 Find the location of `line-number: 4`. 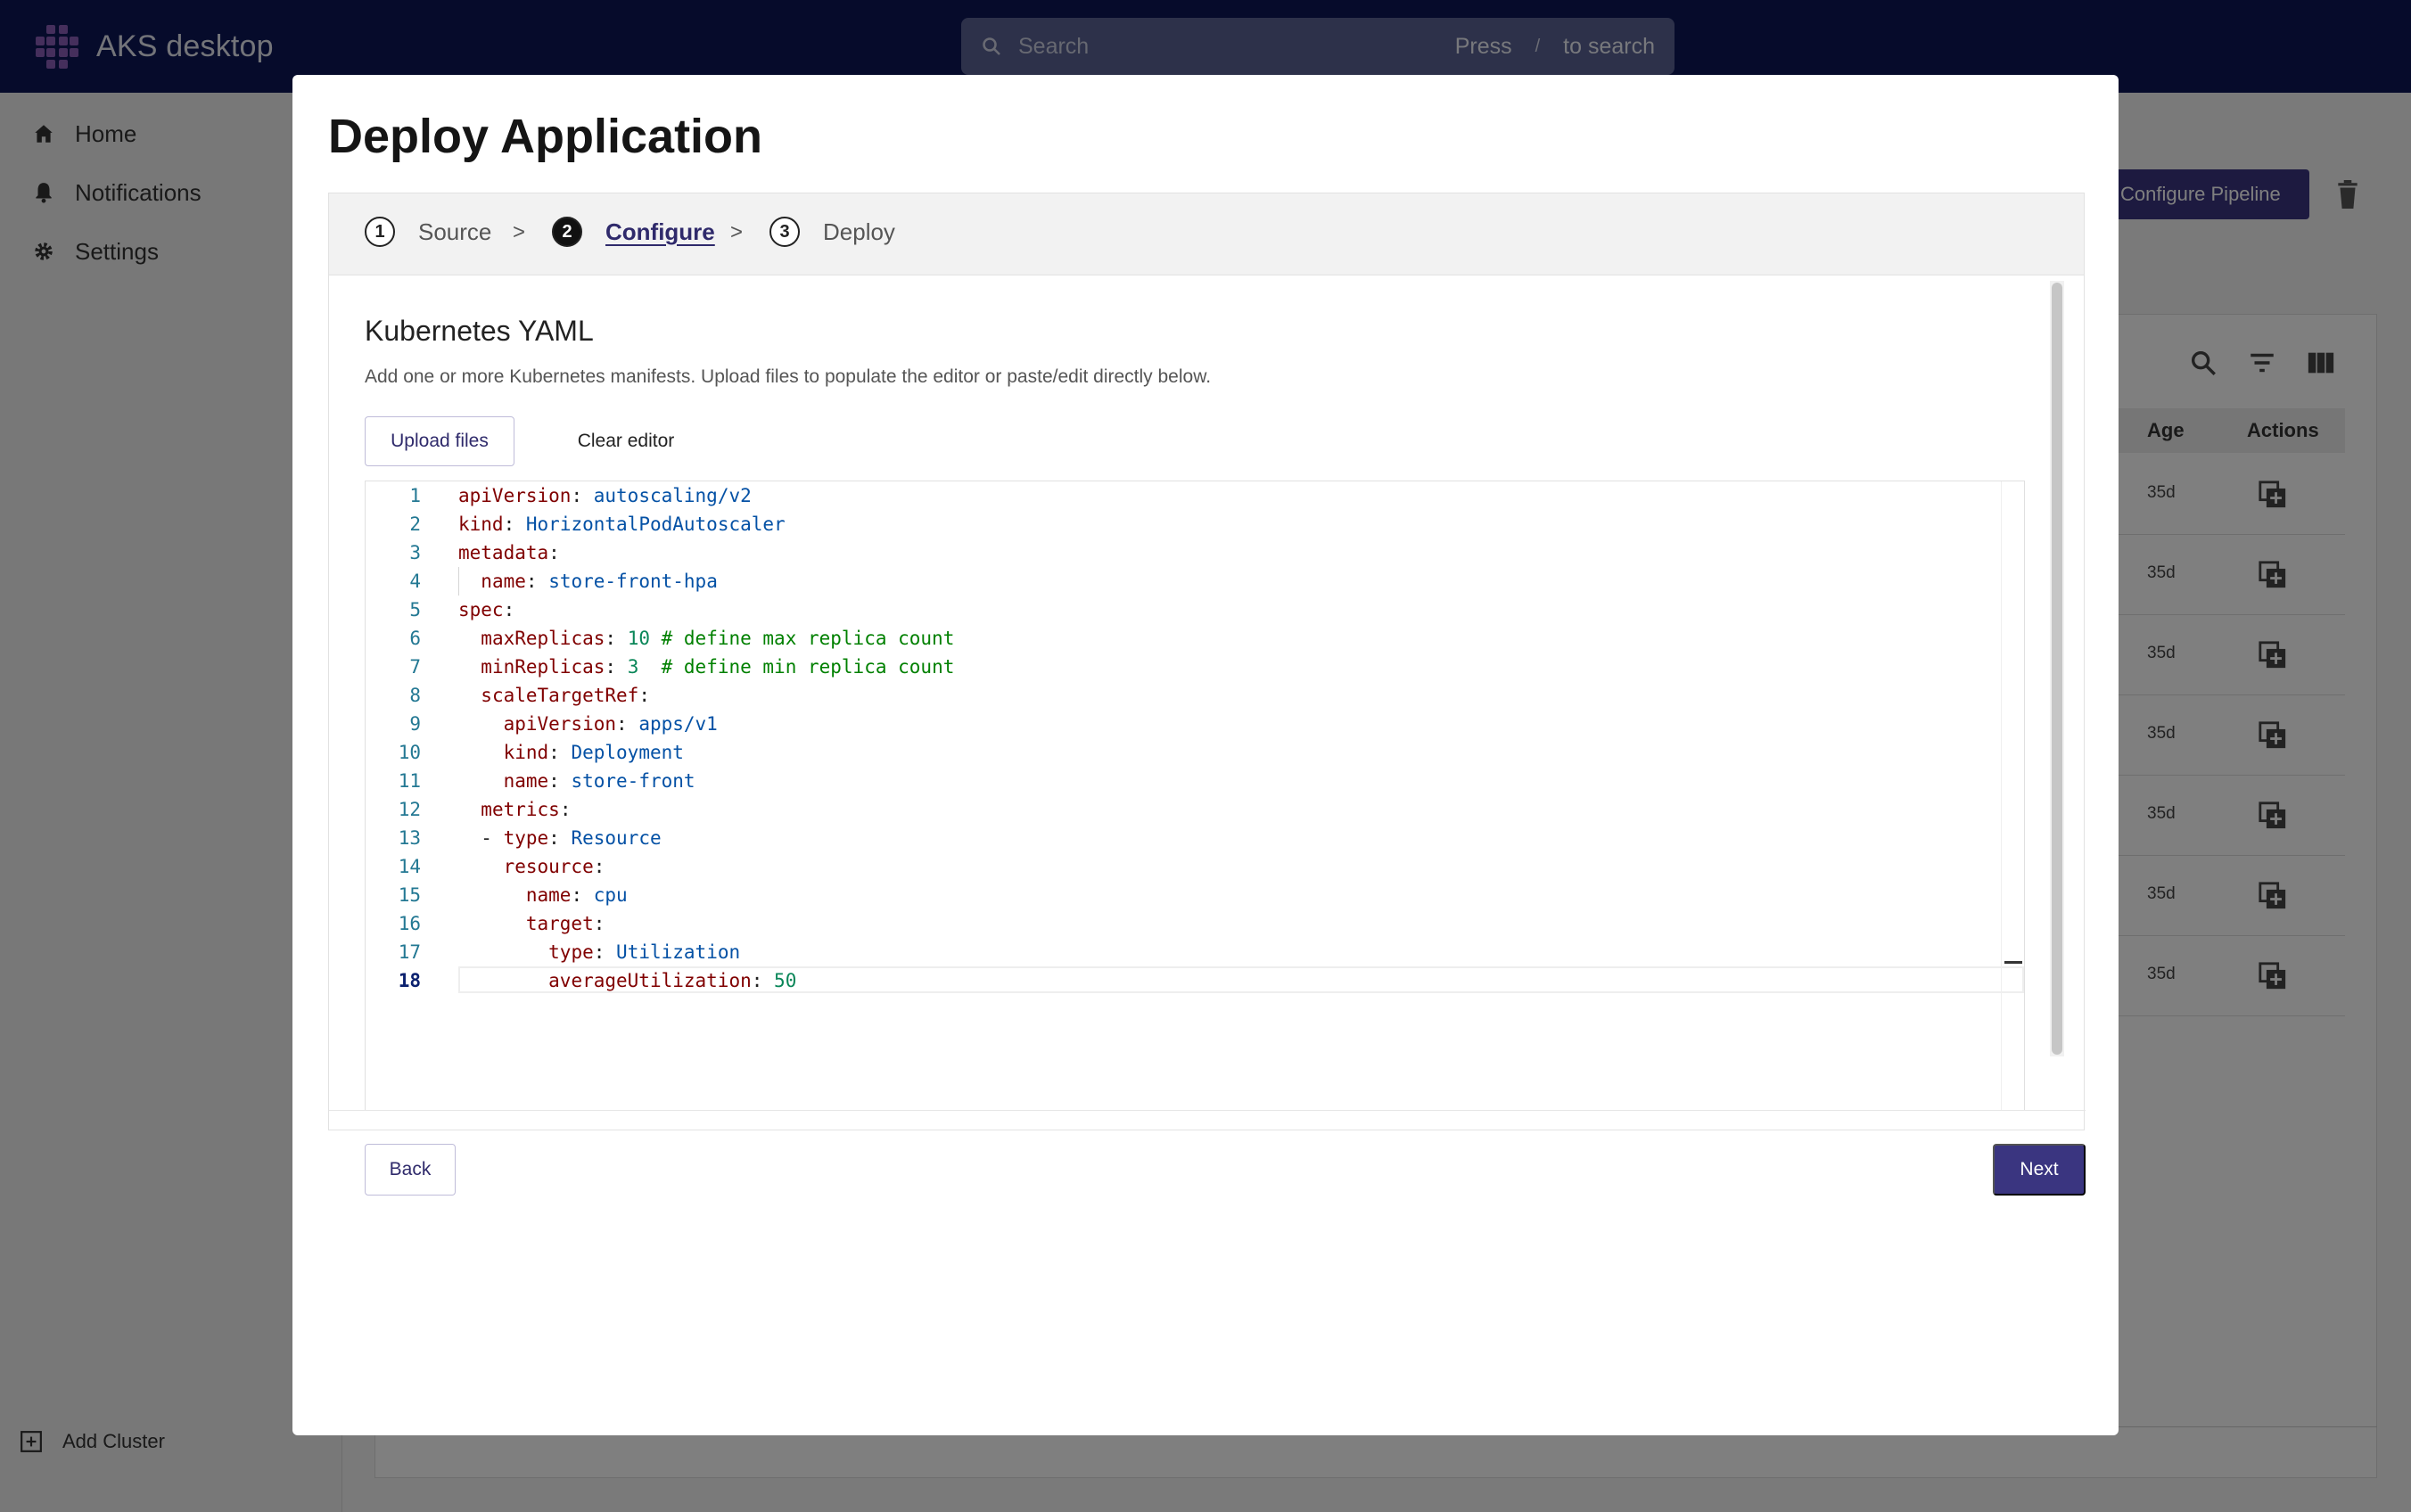

line-number: 4 is located at coordinates (415, 581).